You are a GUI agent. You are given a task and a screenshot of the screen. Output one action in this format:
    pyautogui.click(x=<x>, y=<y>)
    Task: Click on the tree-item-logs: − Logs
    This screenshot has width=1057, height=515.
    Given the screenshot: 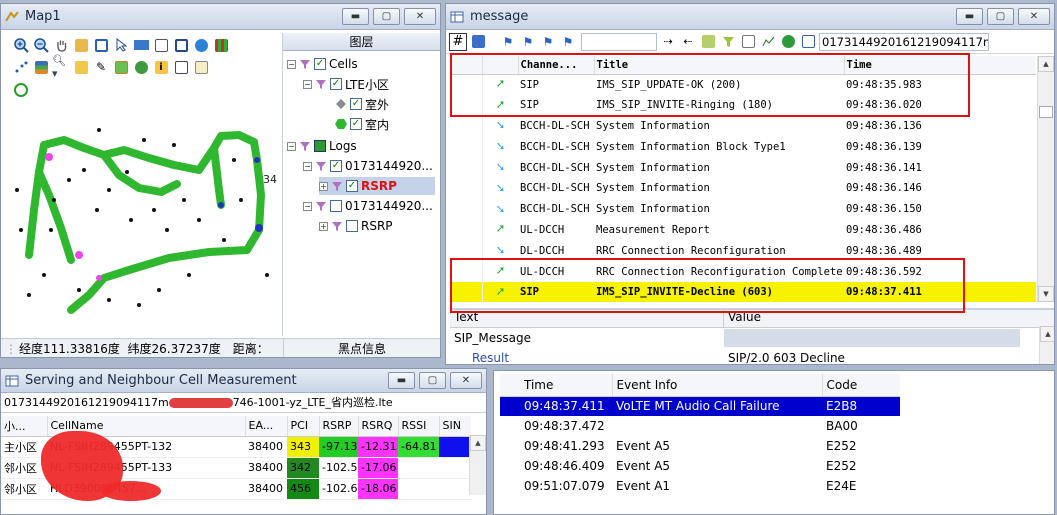 What is the action you would take?
    pyautogui.click(x=322, y=146)
    